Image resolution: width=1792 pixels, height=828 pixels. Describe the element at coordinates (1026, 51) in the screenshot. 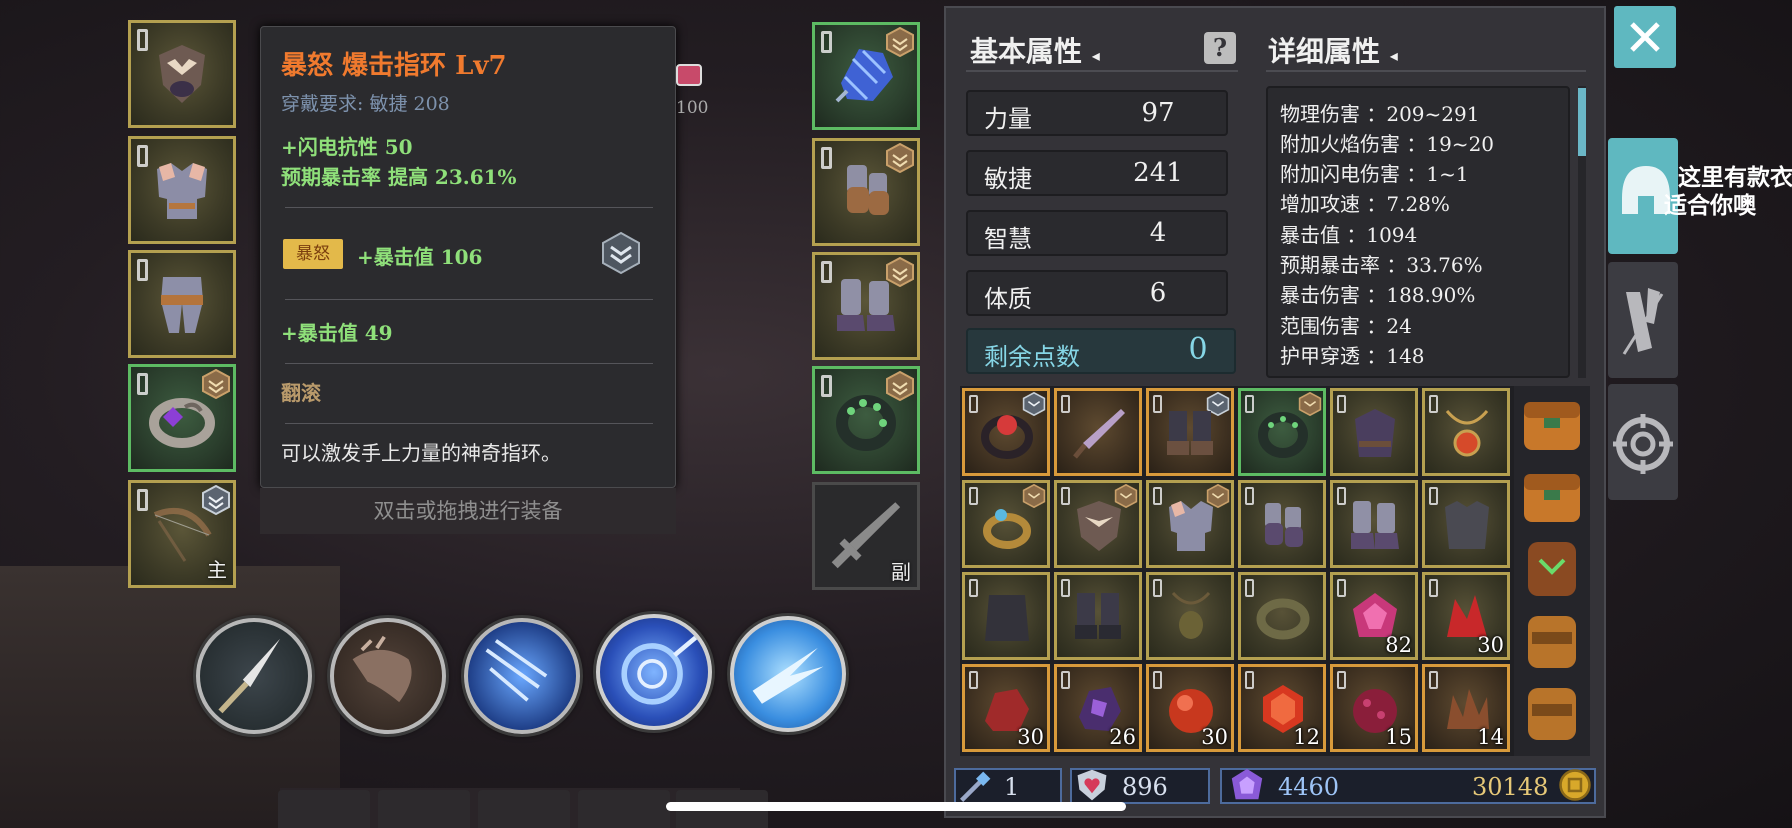

I see `basic-attributes-title: 基本属性` at that location.